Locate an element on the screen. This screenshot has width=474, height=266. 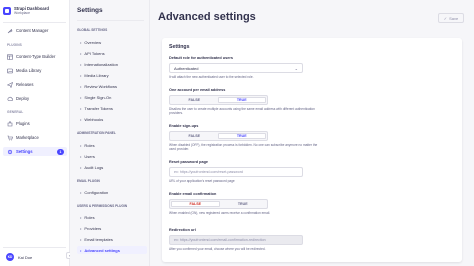
enable-signups-label: Enable sign-ups is located at coordinates (184, 126).